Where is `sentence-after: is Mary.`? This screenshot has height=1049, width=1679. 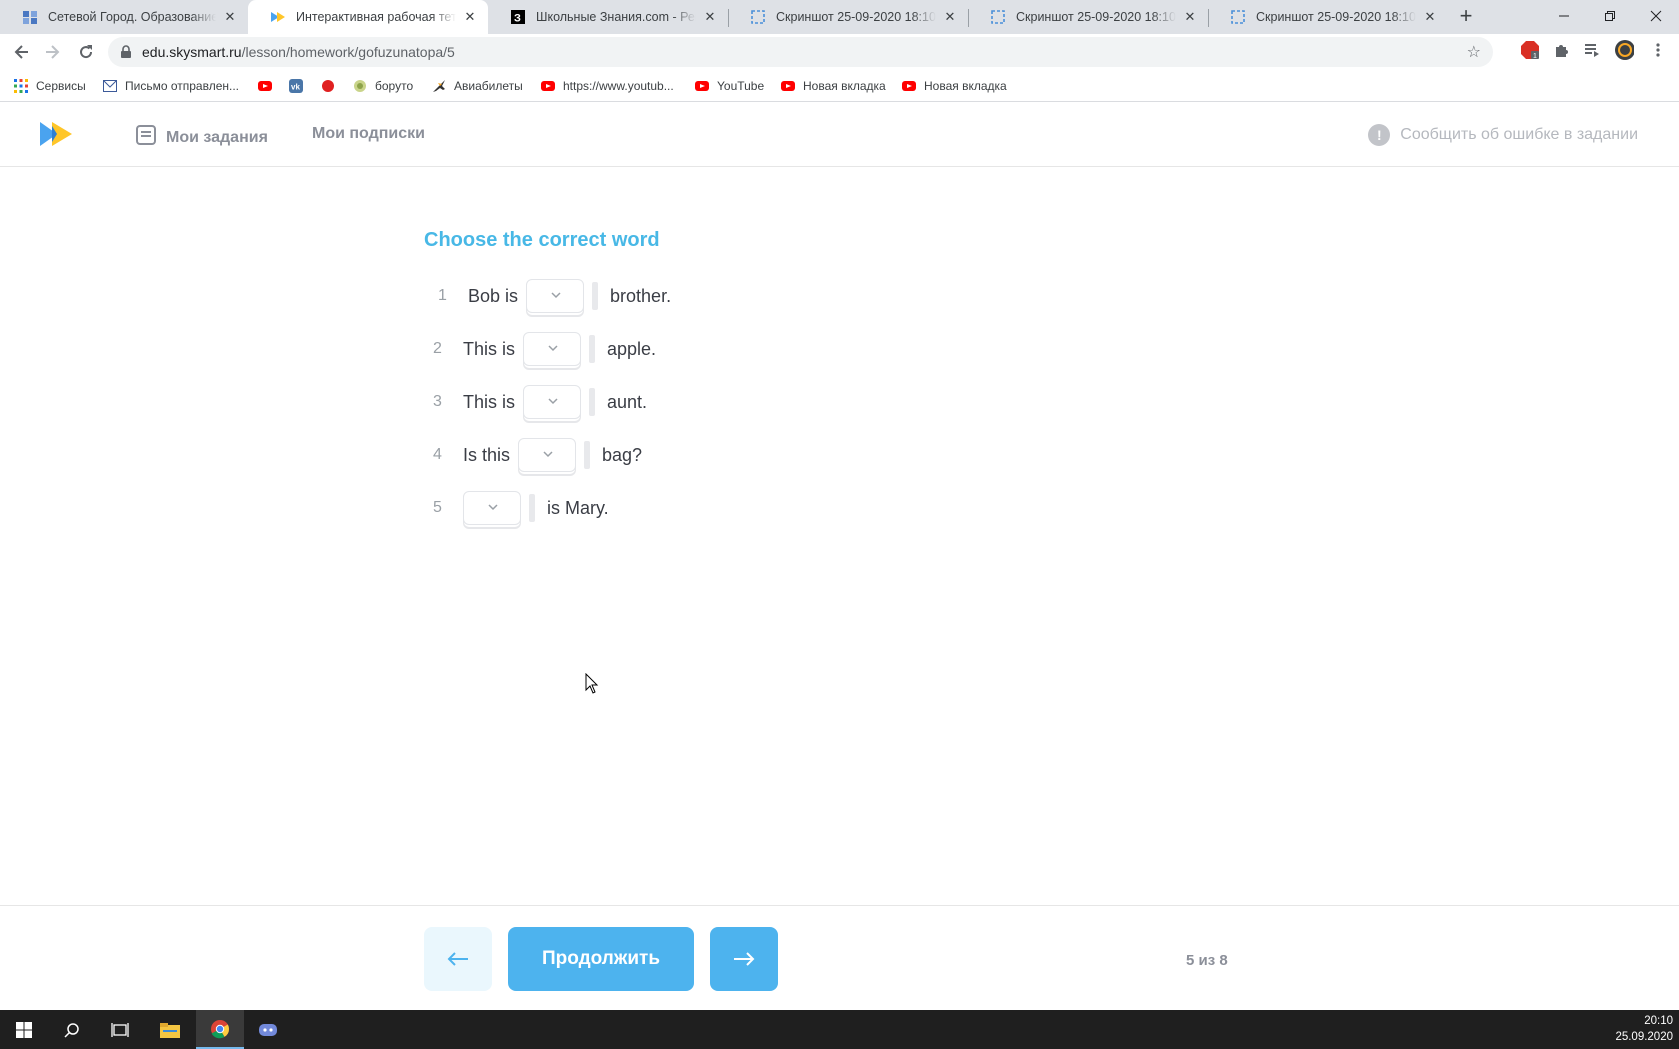
sentence-after: is Mary. is located at coordinates (578, 507).